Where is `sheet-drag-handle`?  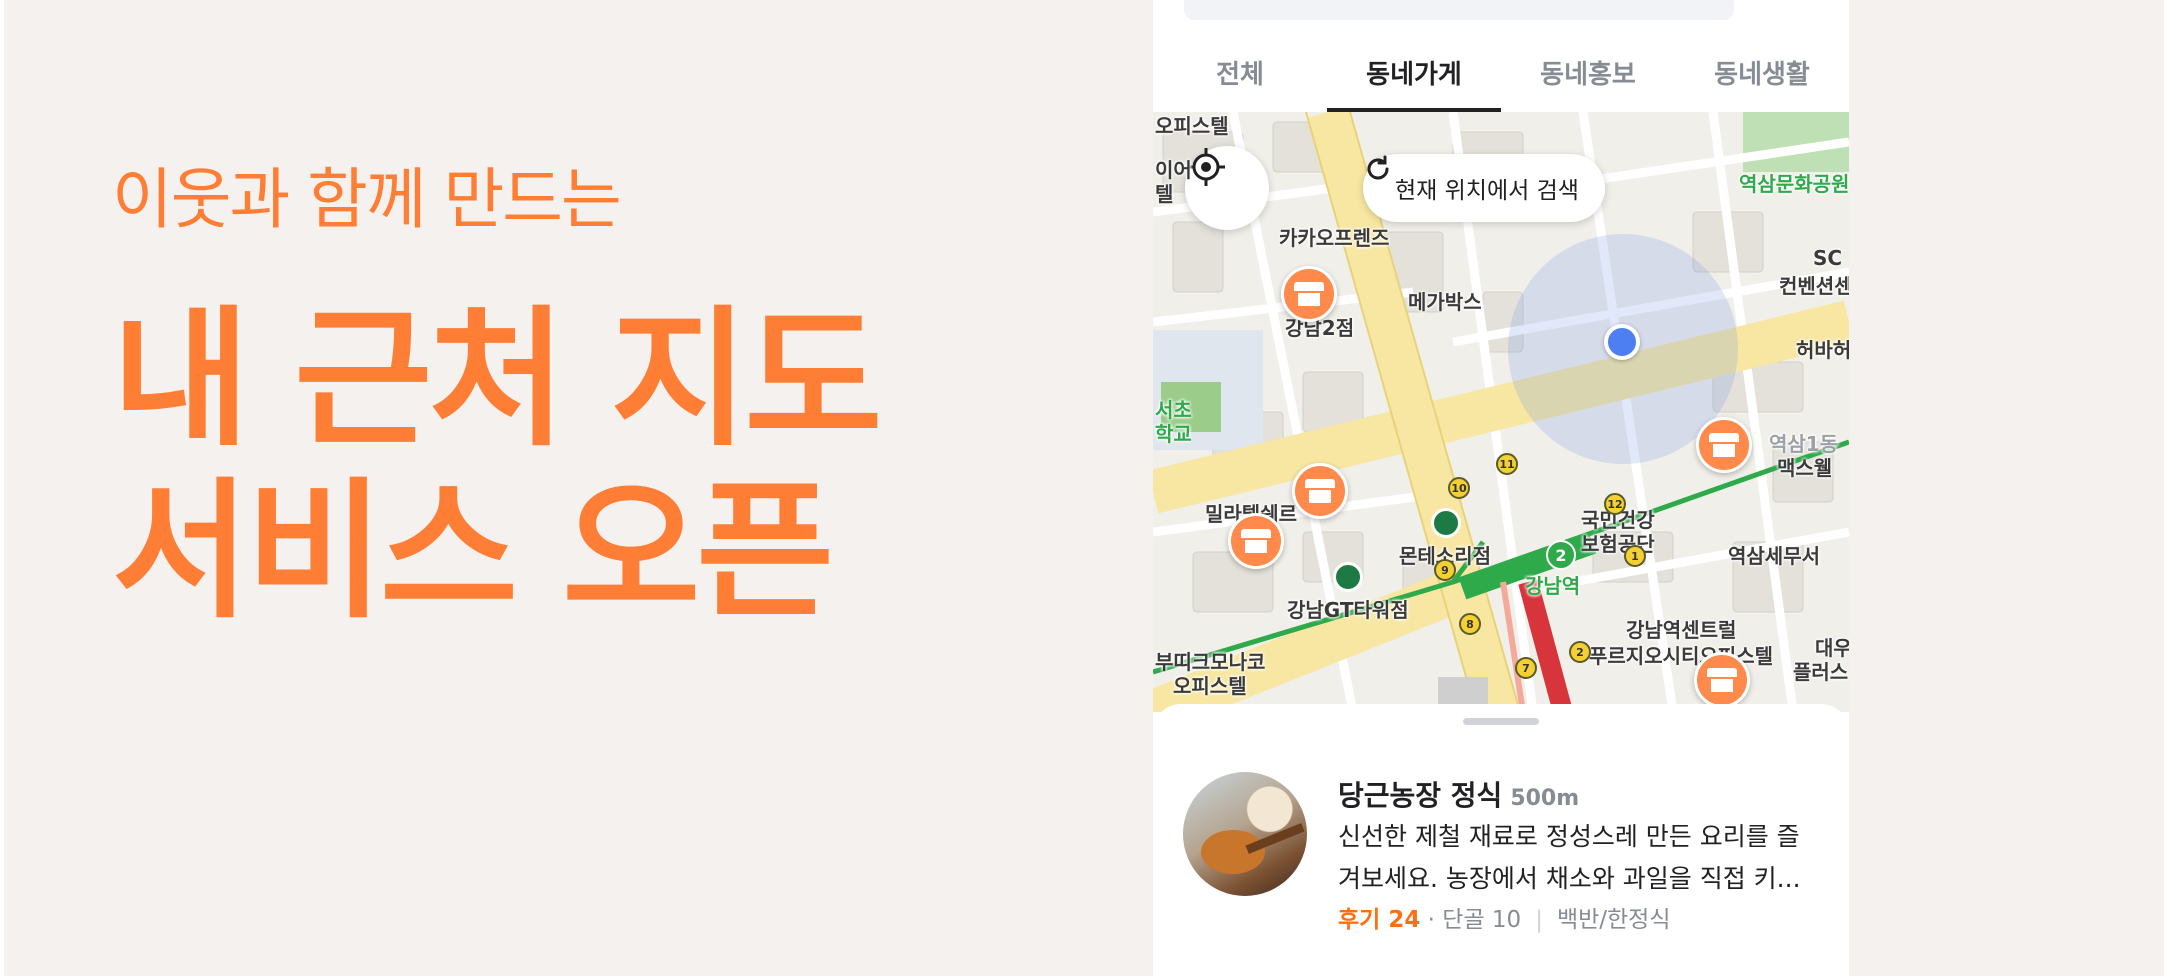 sheet-drag-handle is located at coordinates (1501, 721).